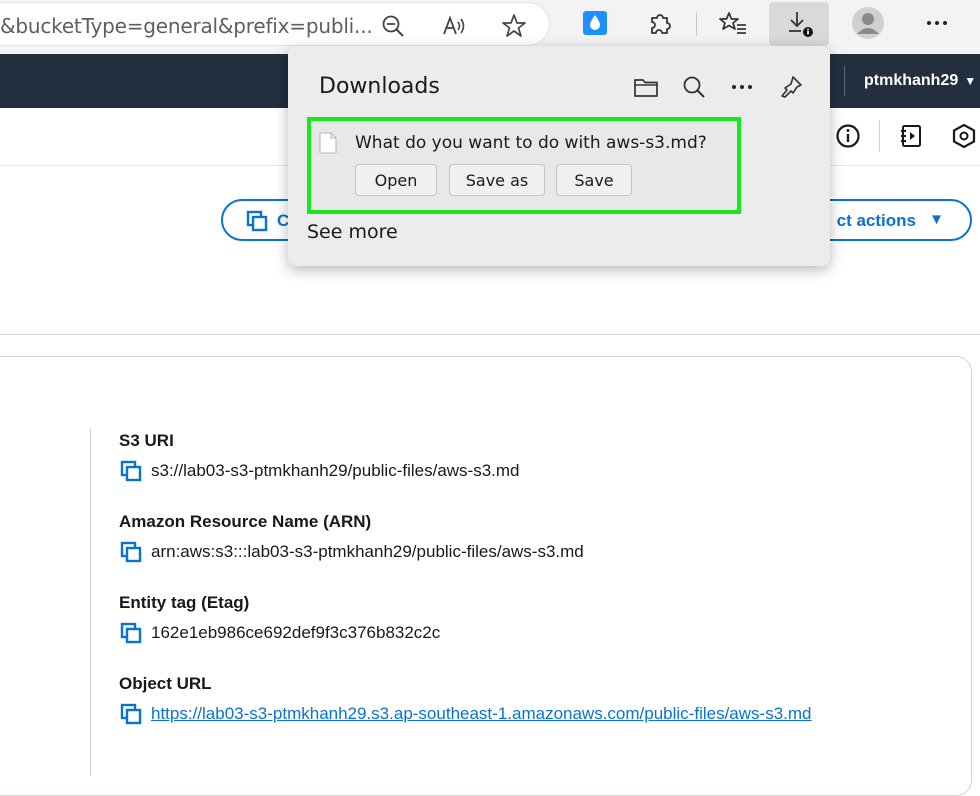 The width and height of the screenshot is (980, 796). What do you see at coordinates (393, 26) in the screenshot?
I see `zoom-out-icon` at bounding box center [393, 26].